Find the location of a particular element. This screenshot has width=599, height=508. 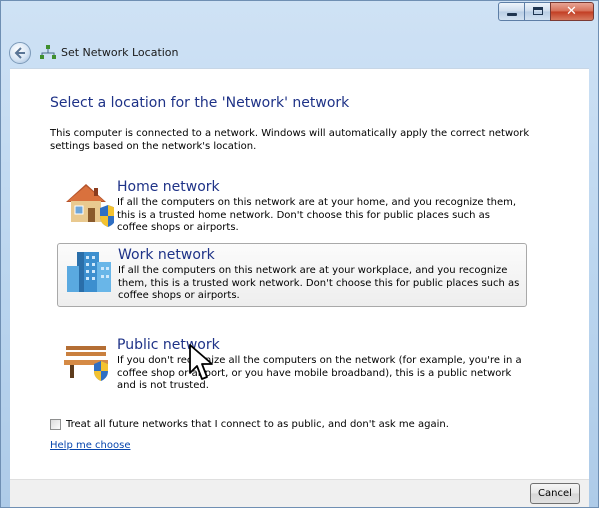

minimize-button is located at coordinates (511, 11).